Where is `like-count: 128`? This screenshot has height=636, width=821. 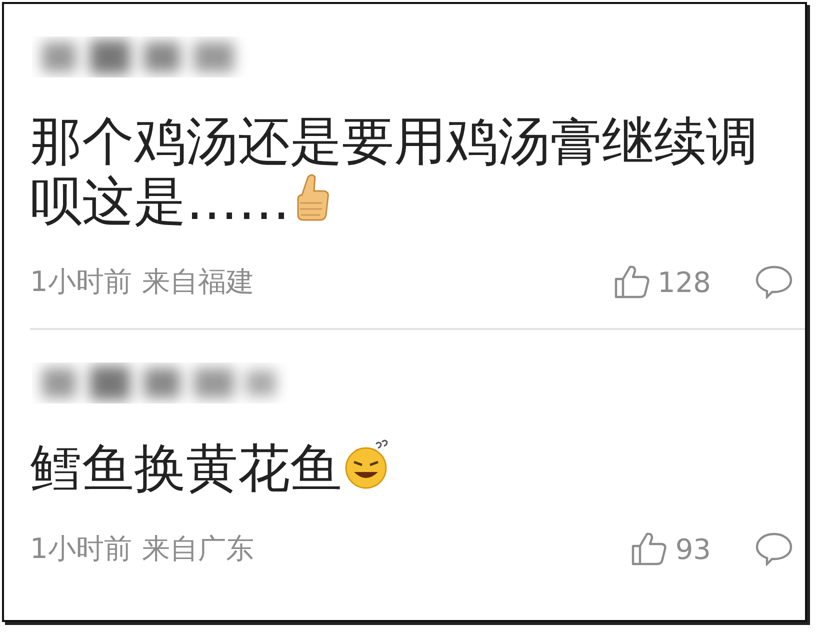 like-count: 128 is located at coordinates (684, 282).